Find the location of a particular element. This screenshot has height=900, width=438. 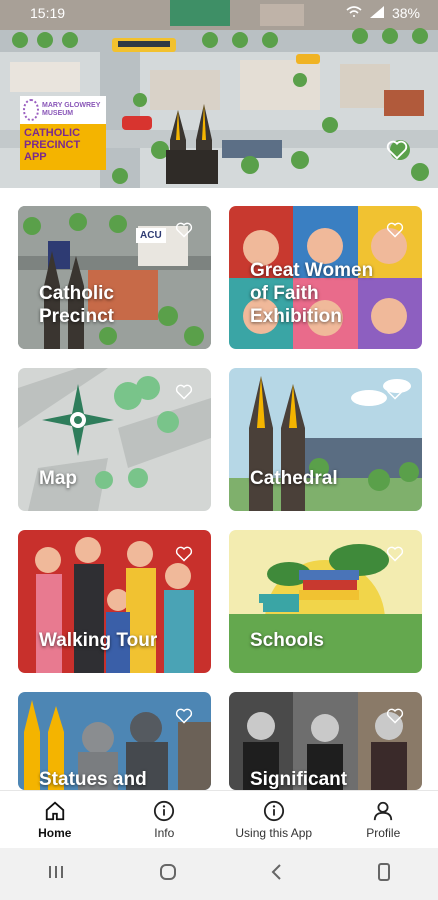

tile-label: Schools is located at coordinates (287, 640).